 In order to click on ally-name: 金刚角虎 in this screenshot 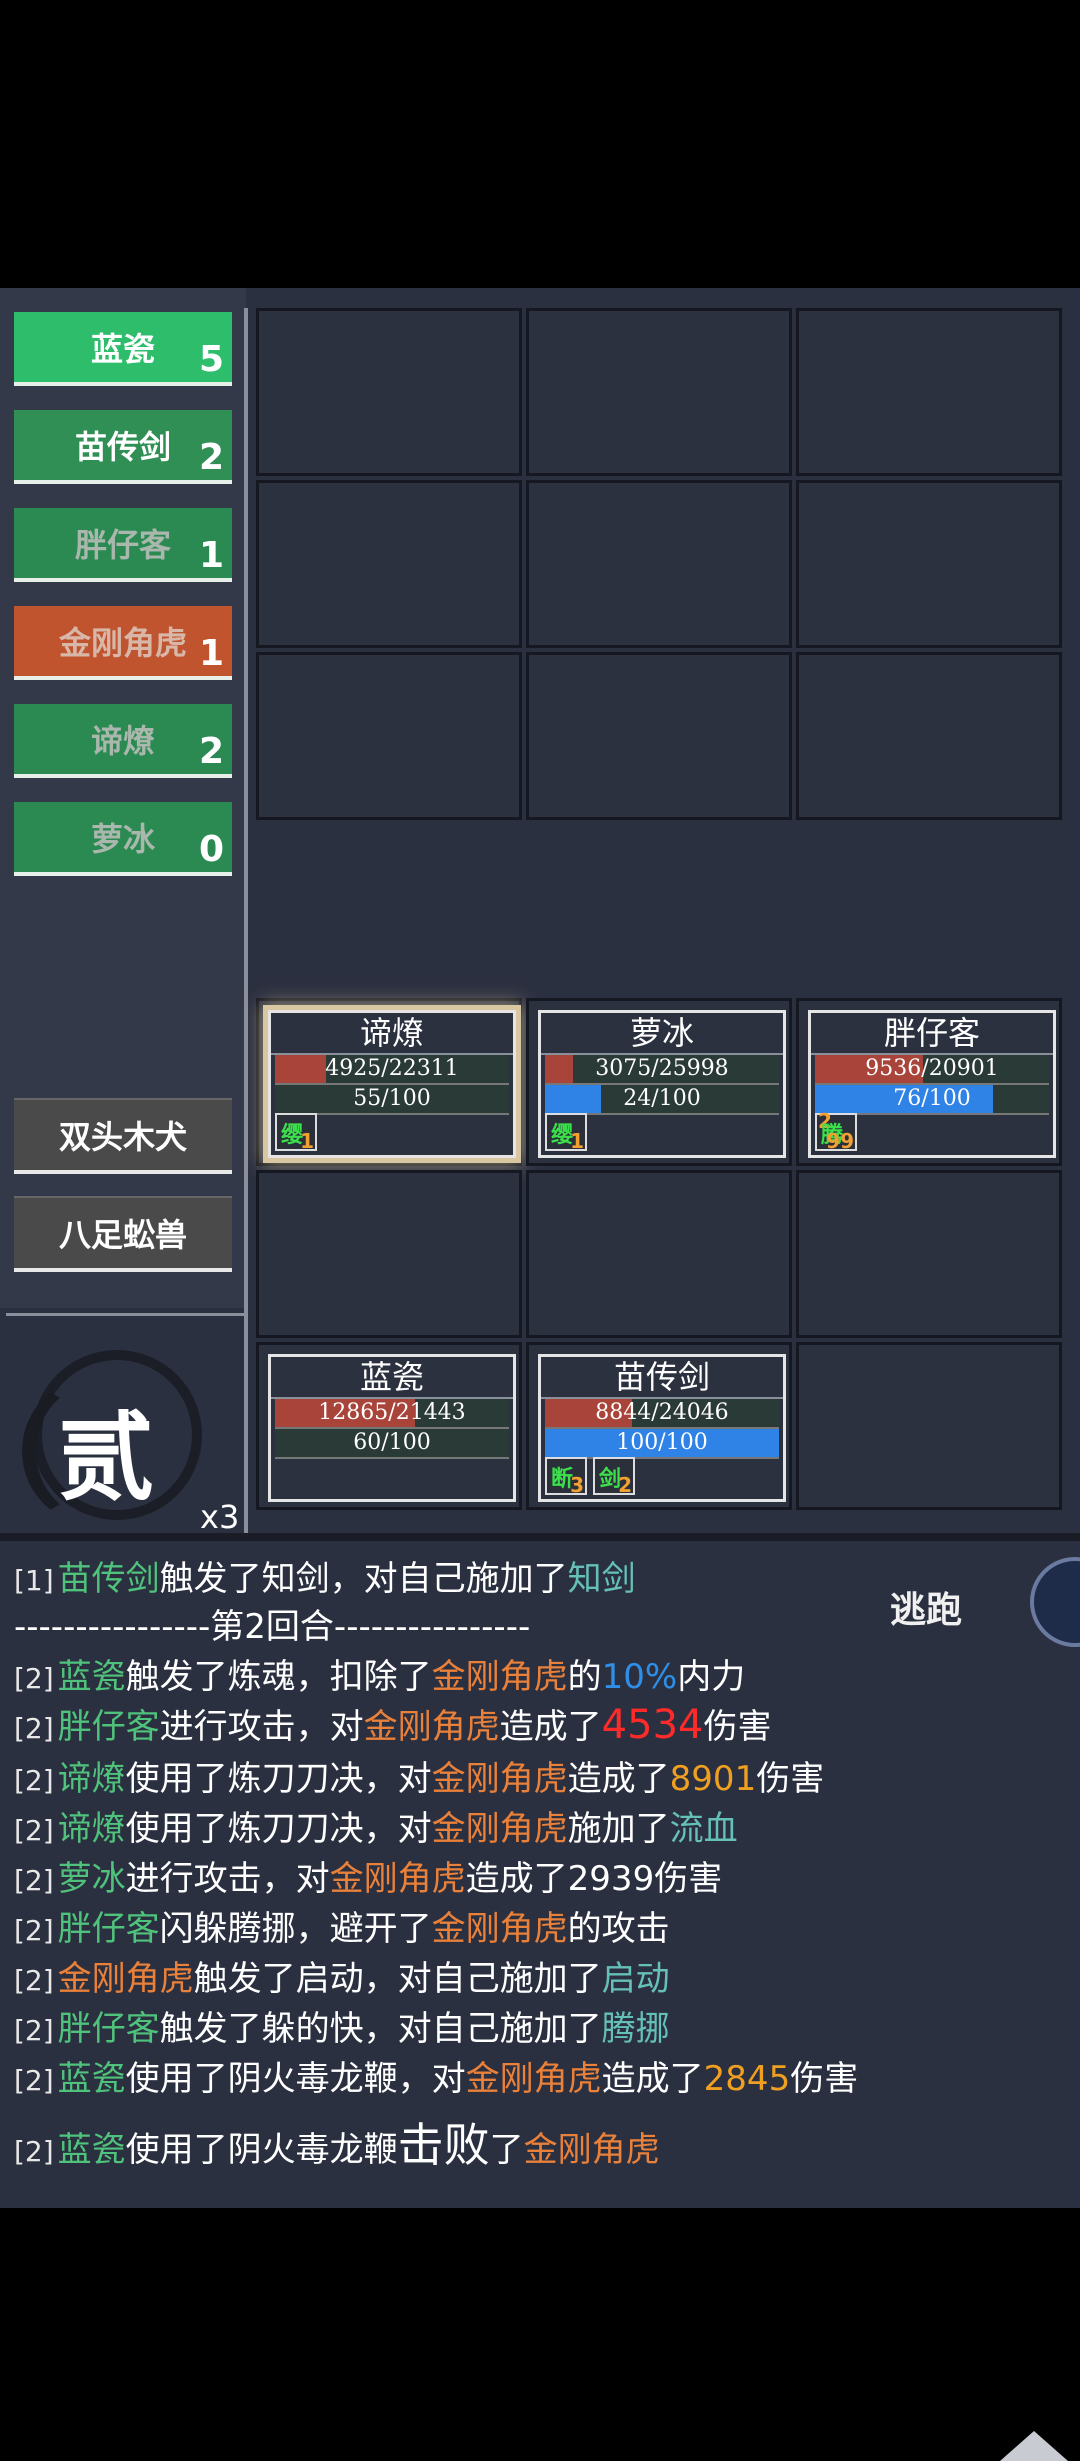, I will do `click(122, 643)`.